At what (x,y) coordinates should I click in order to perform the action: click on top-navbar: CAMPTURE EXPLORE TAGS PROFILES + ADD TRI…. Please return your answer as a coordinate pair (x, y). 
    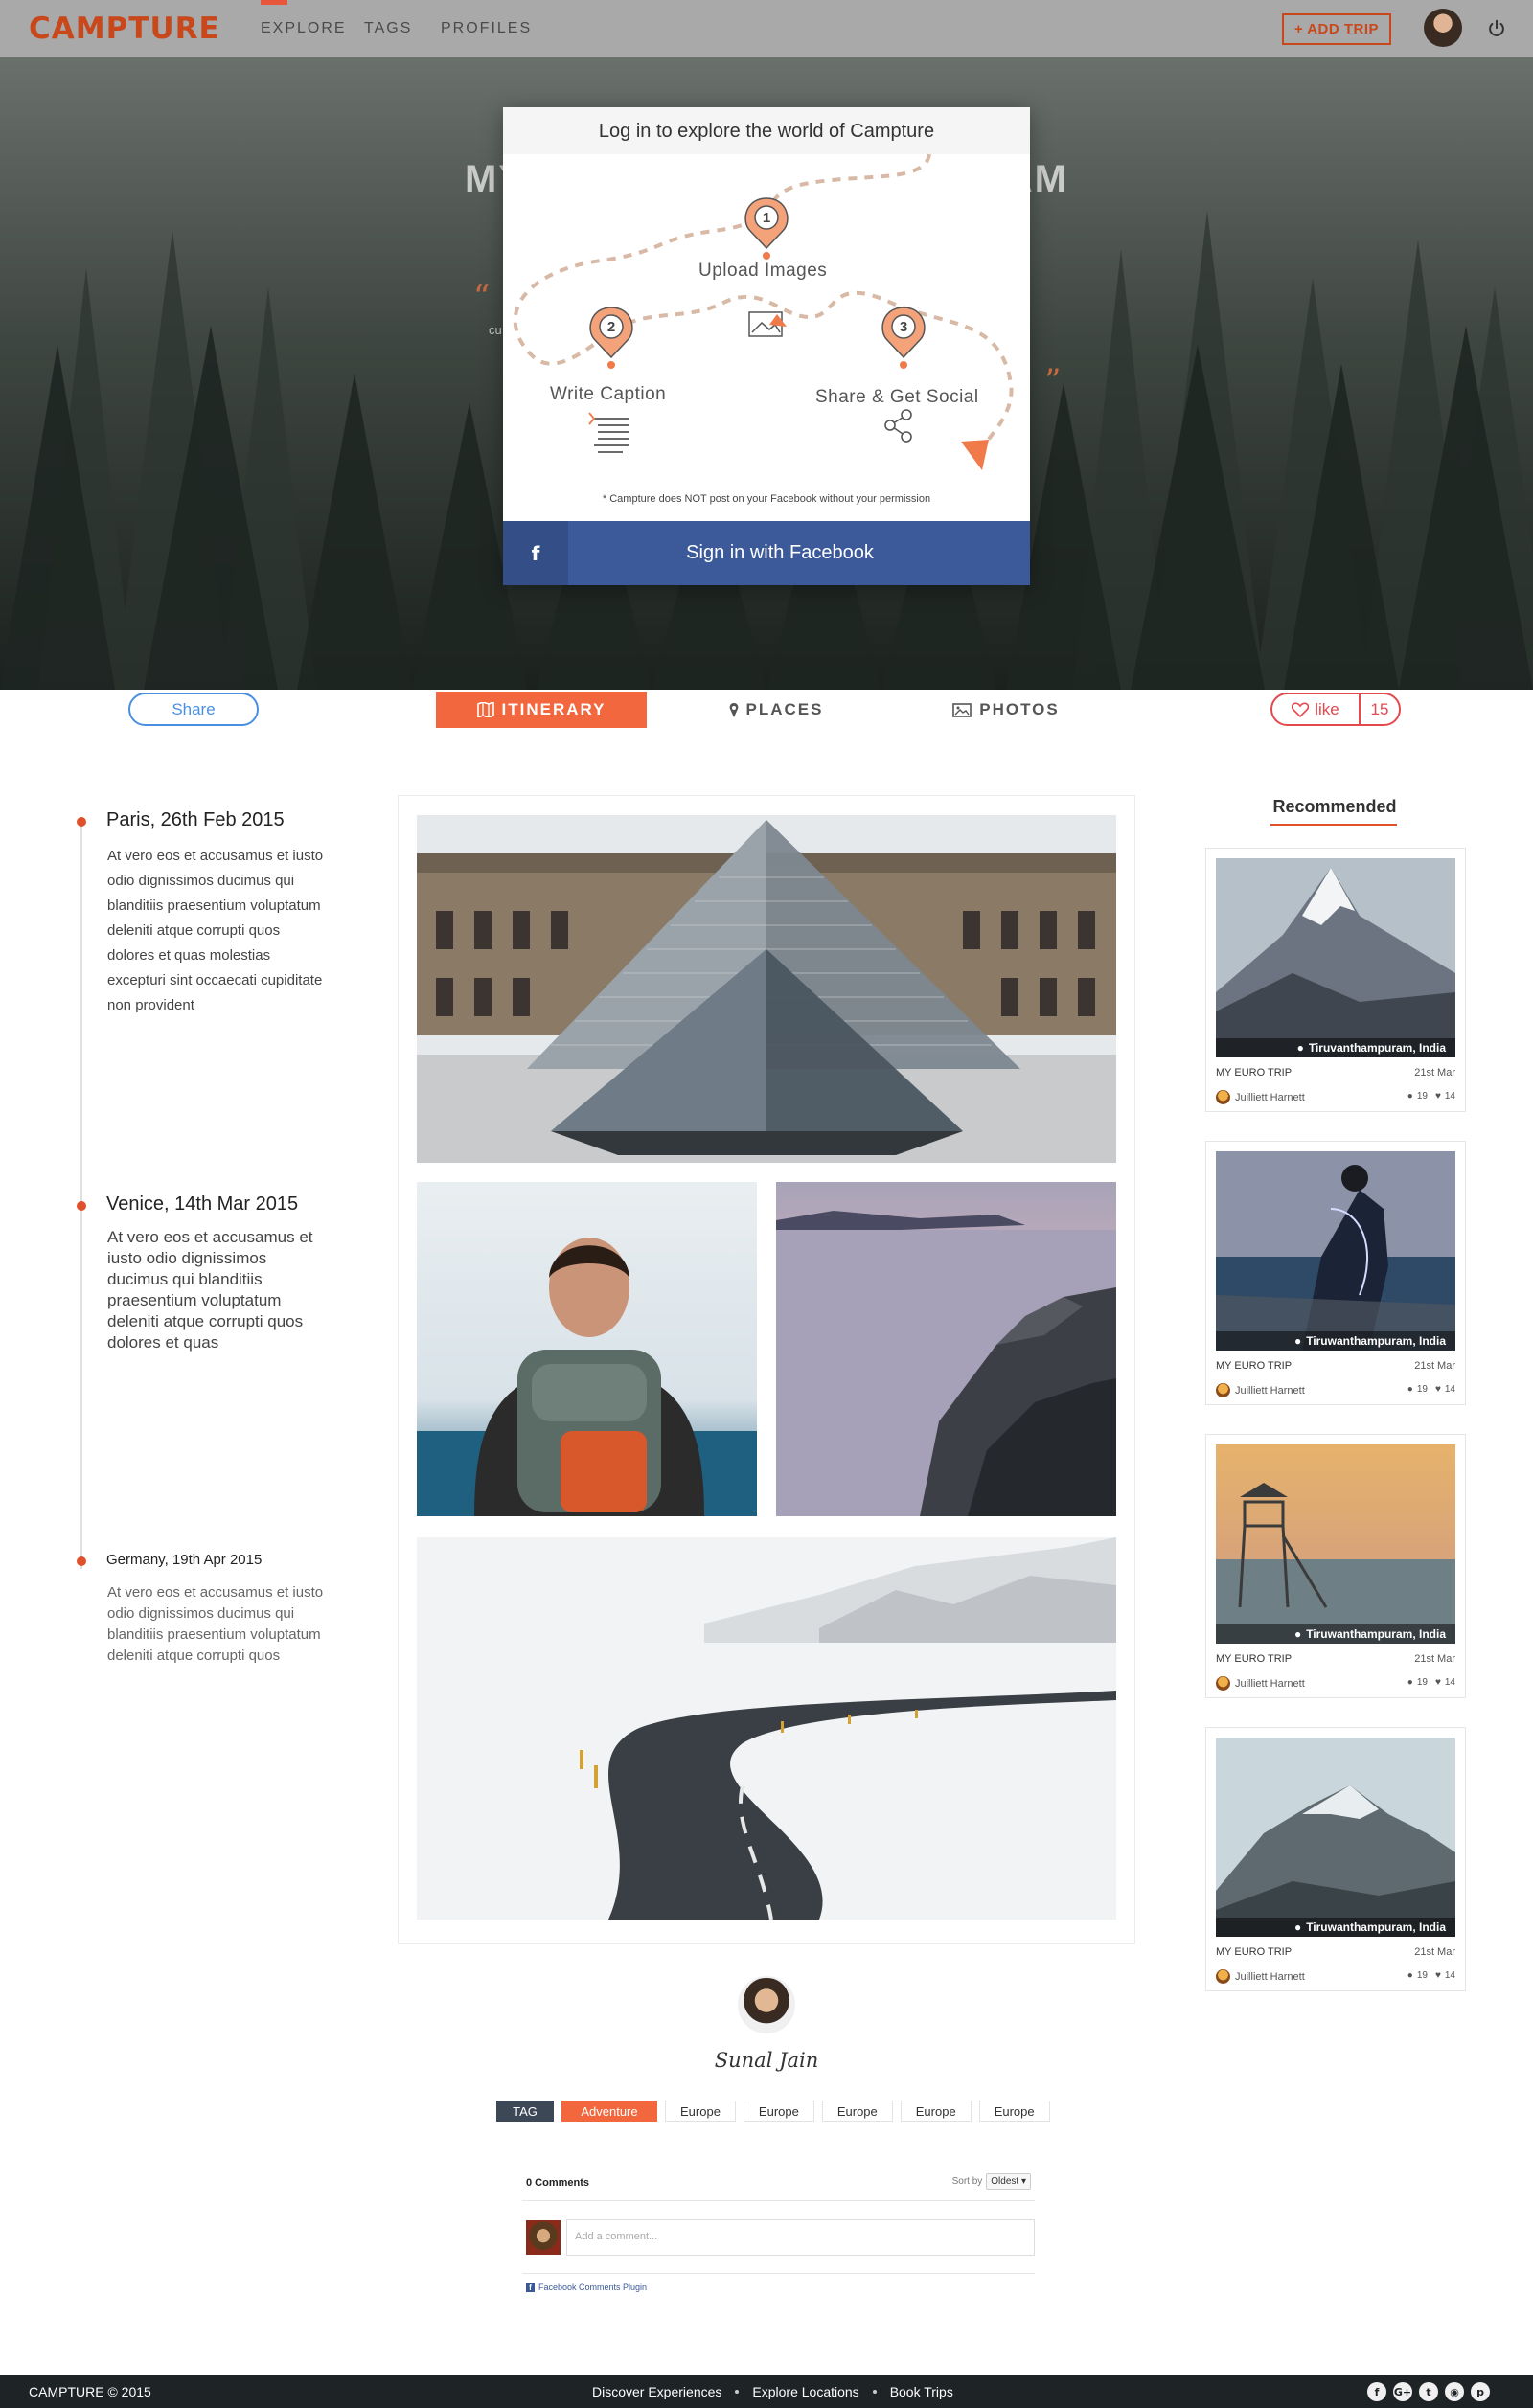
    Looking at the image, I should click on (766, 28).